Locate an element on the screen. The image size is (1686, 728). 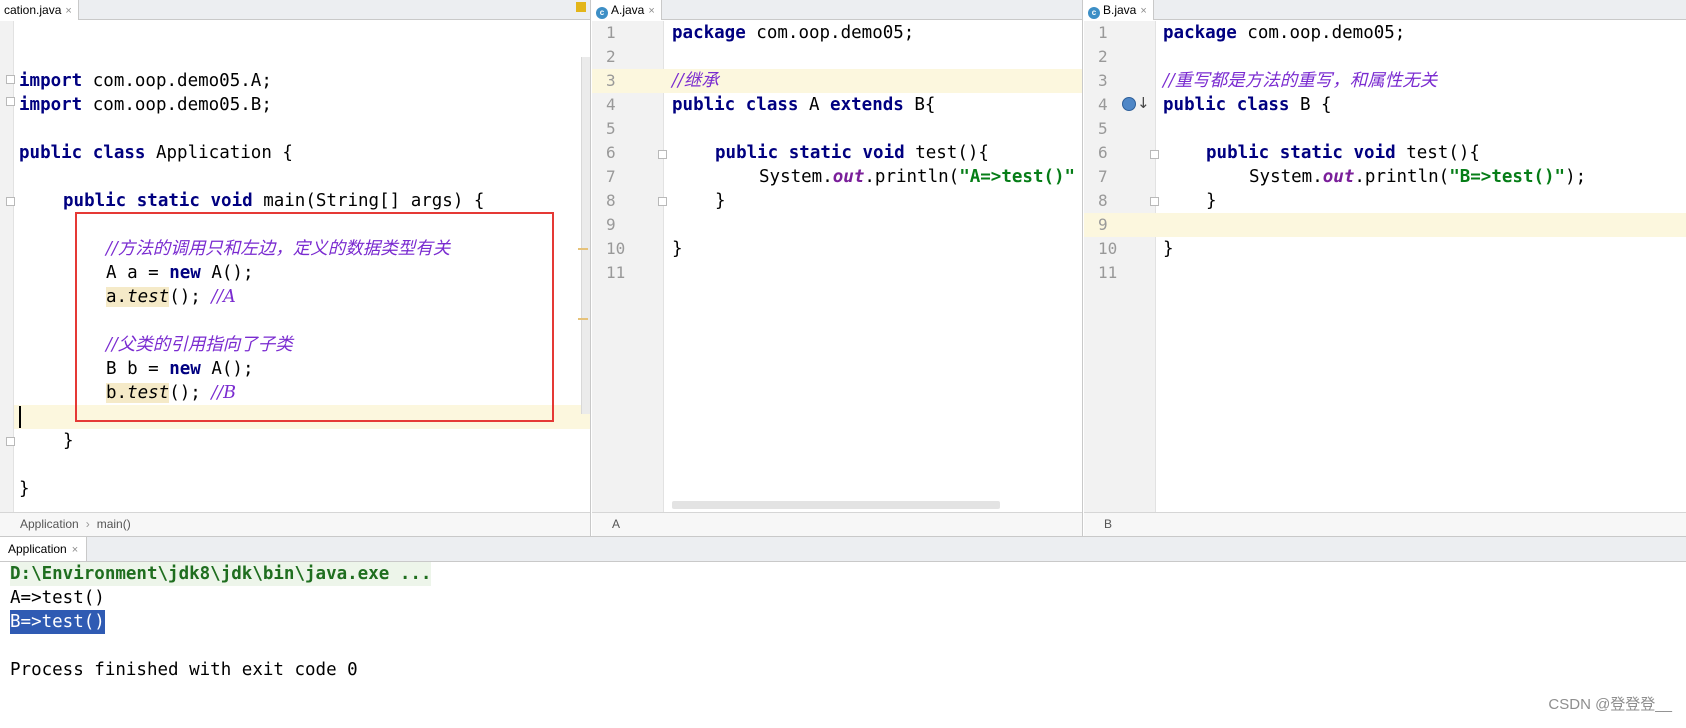
console-output-line: A=>test() is located at coordinates (57, 598).